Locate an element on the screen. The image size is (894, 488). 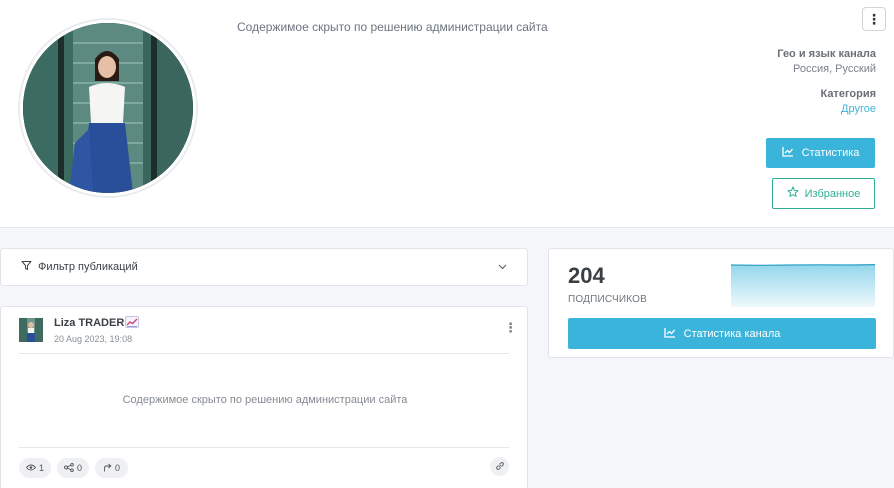
subscribers-card: 204 ПОДПИСЧИКОВ Статистика канала is located at coordinates (721, 303).